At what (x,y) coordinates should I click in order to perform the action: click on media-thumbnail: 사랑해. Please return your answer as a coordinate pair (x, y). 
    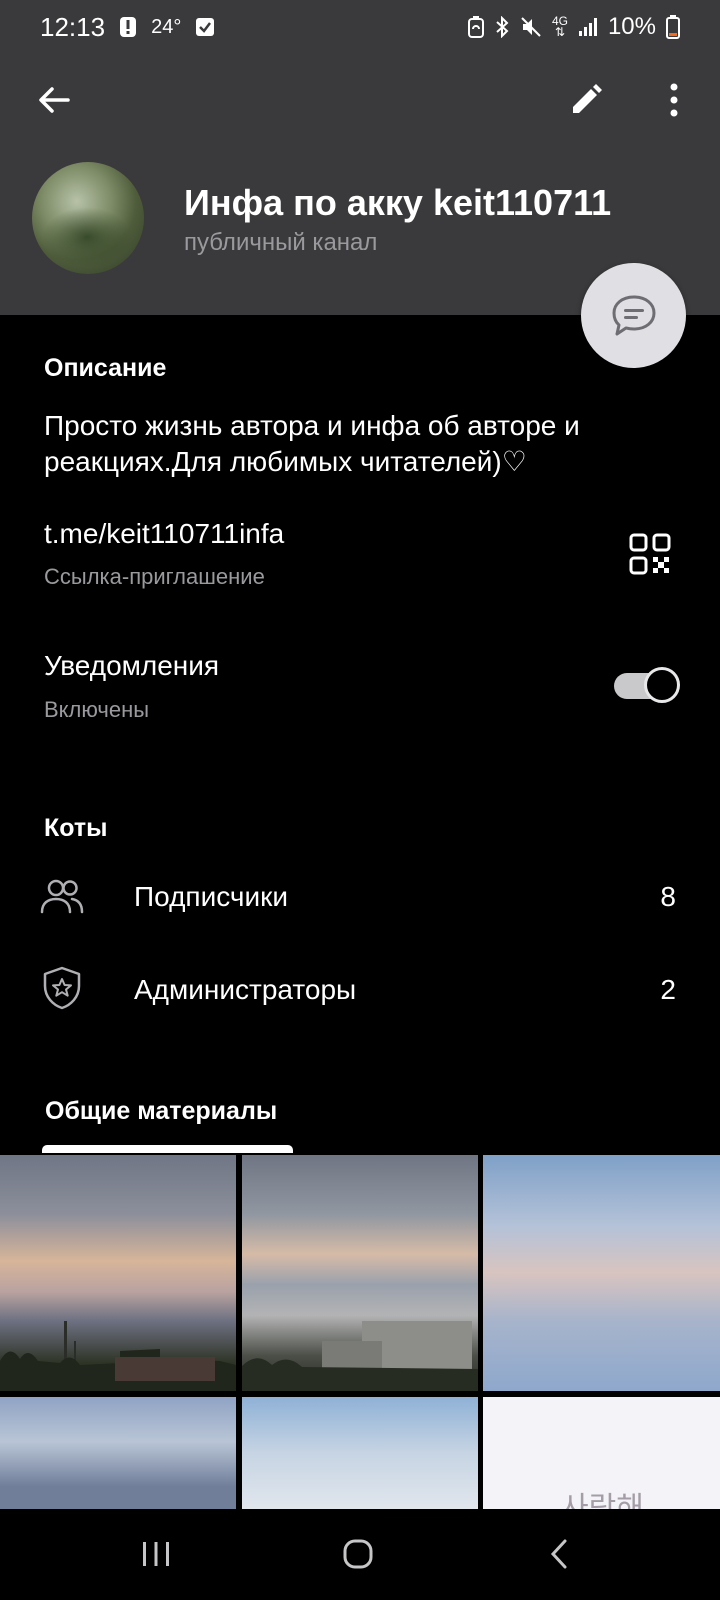
    Looking at the image, I should click on (601, 1453).